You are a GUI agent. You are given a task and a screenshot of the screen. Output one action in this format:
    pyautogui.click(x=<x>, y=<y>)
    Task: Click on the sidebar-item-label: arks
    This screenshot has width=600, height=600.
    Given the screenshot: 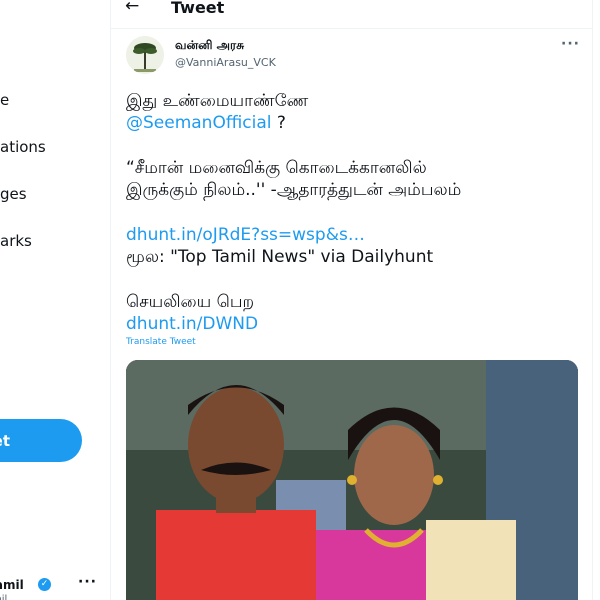 What is the action you would take?
    pyautogui.click(x=16, y=241)
    